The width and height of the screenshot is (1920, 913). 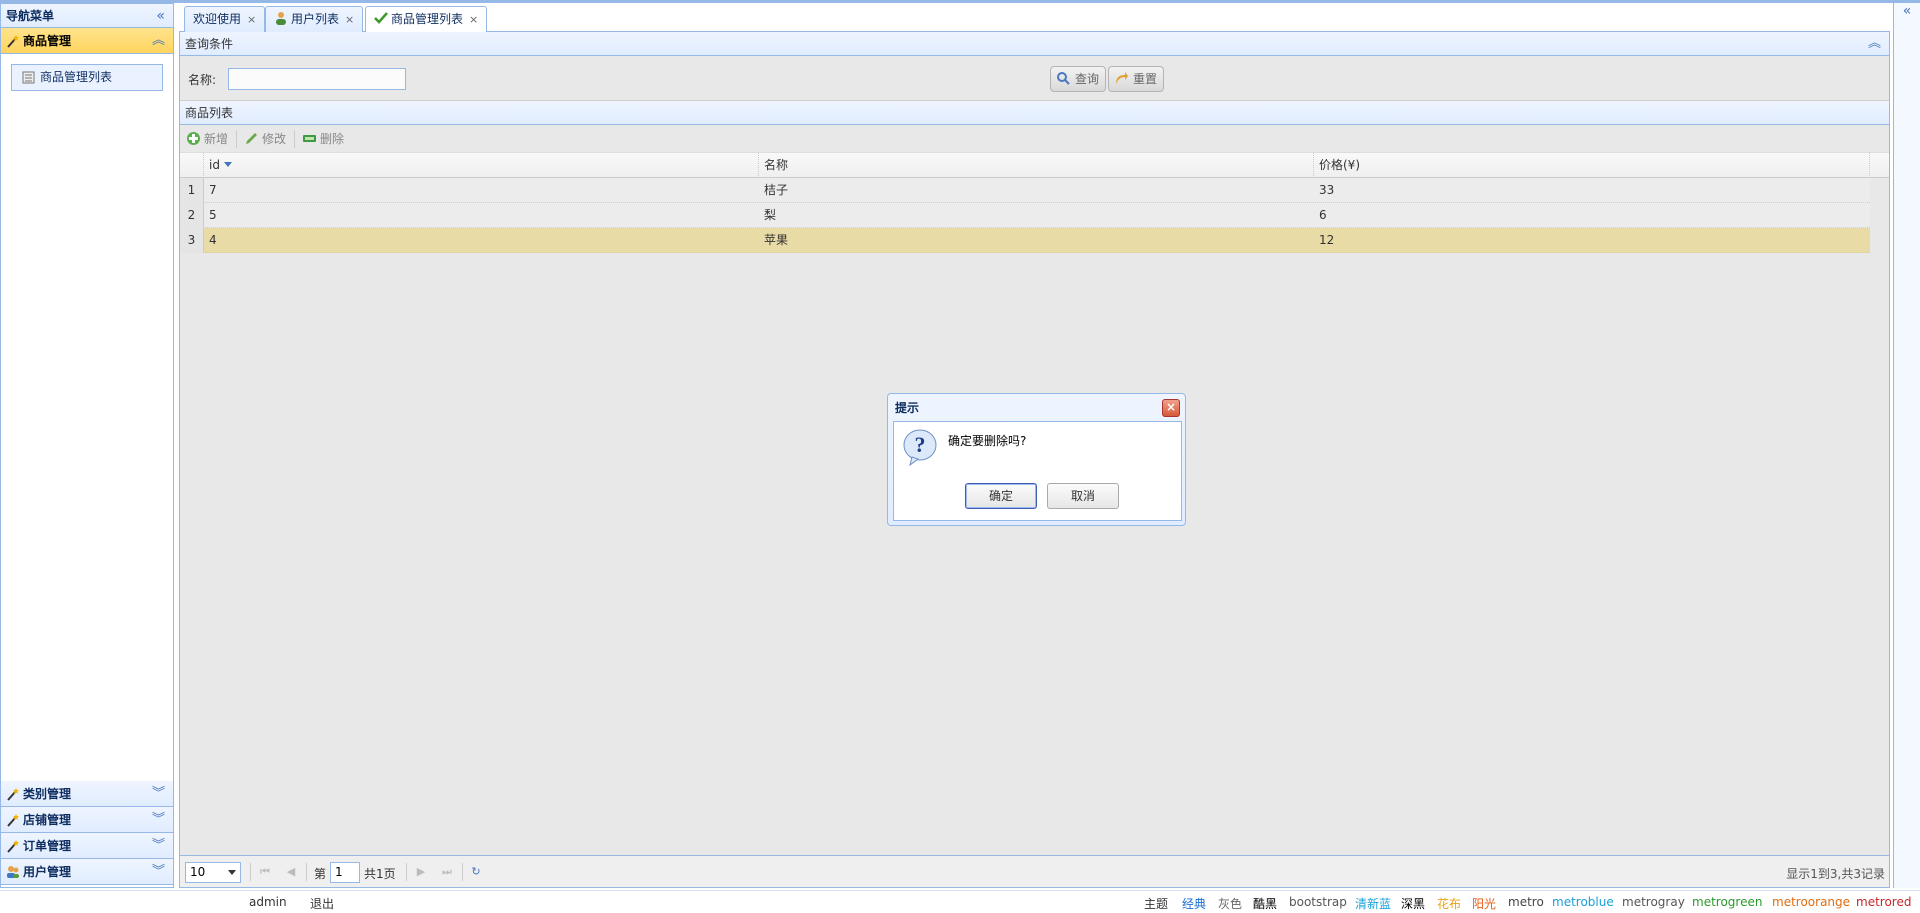 I want to click on cell-name: 桔子, so click(x=776, y=190).